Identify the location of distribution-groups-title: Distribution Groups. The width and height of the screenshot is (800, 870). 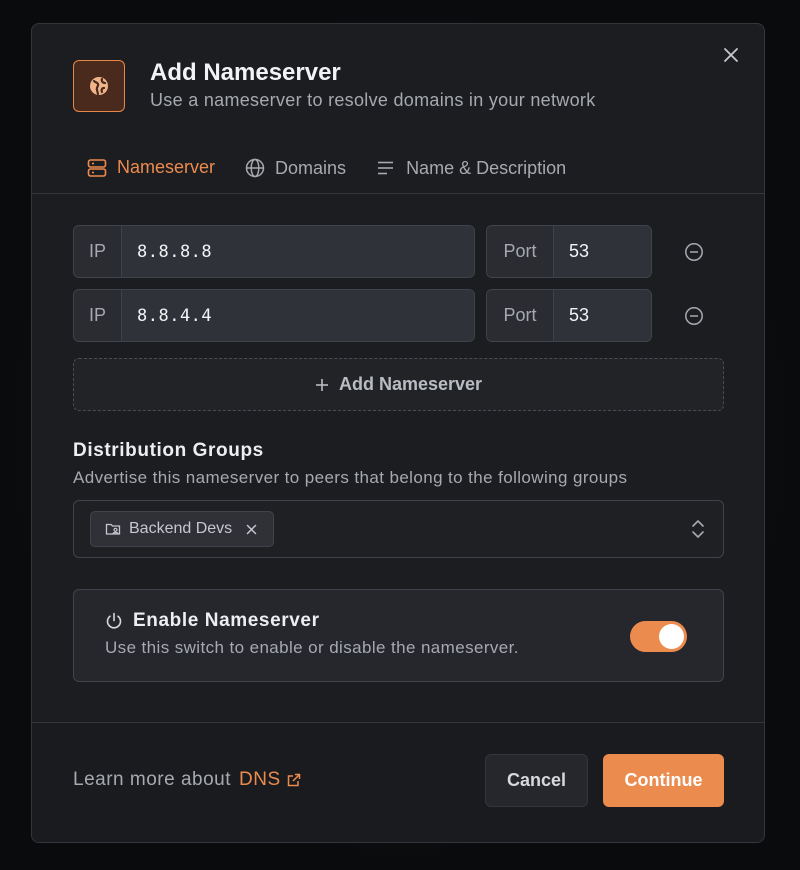
(168, 450).